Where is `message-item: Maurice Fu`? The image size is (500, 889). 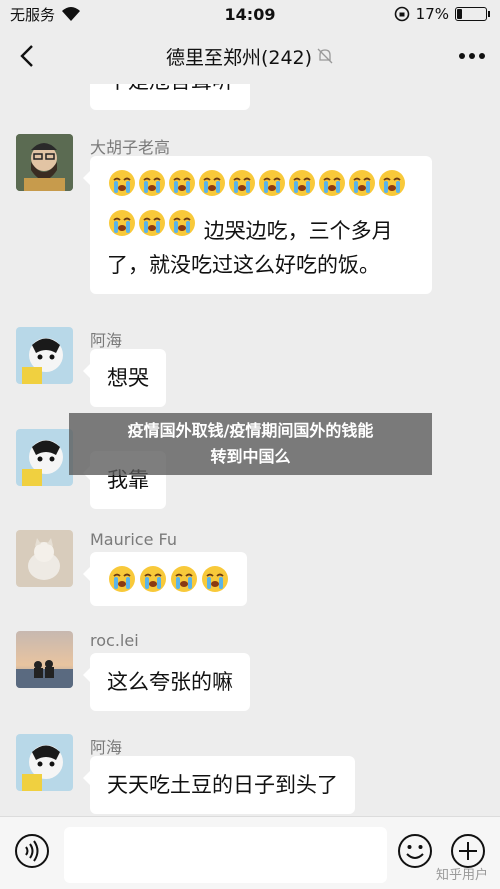 message-item: Maurice Fu is located at coordinates (251, 575).